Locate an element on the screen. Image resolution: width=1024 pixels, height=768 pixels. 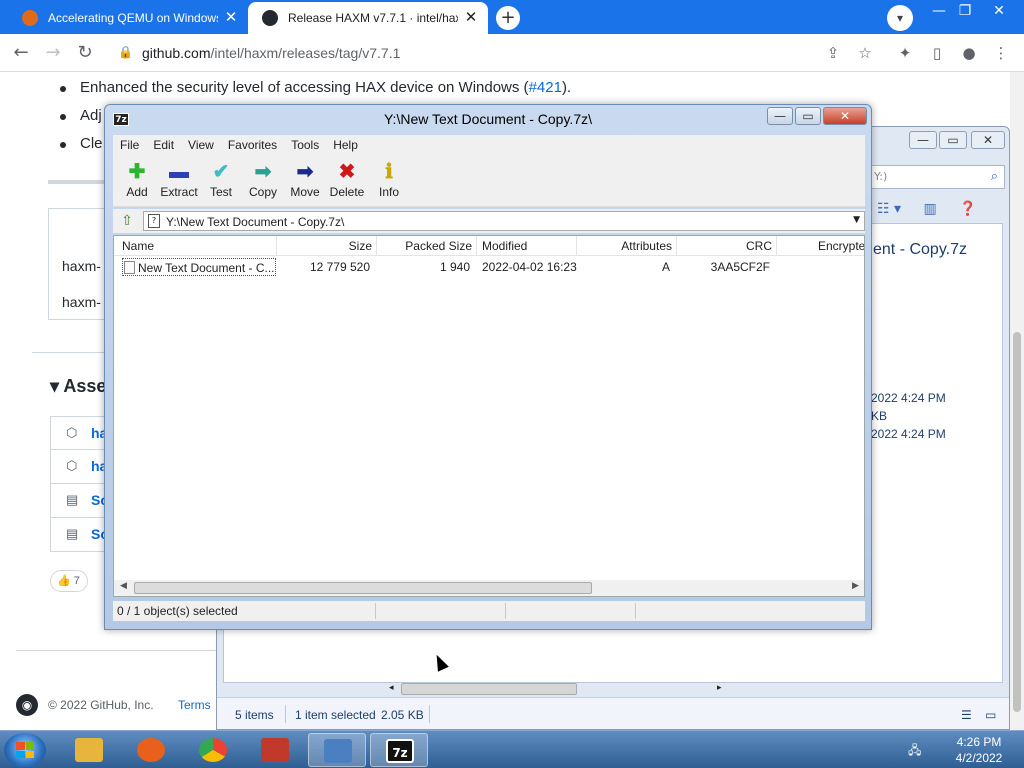
view-menu-icon: ☷ ▾ is located at coordinates (889, 209).